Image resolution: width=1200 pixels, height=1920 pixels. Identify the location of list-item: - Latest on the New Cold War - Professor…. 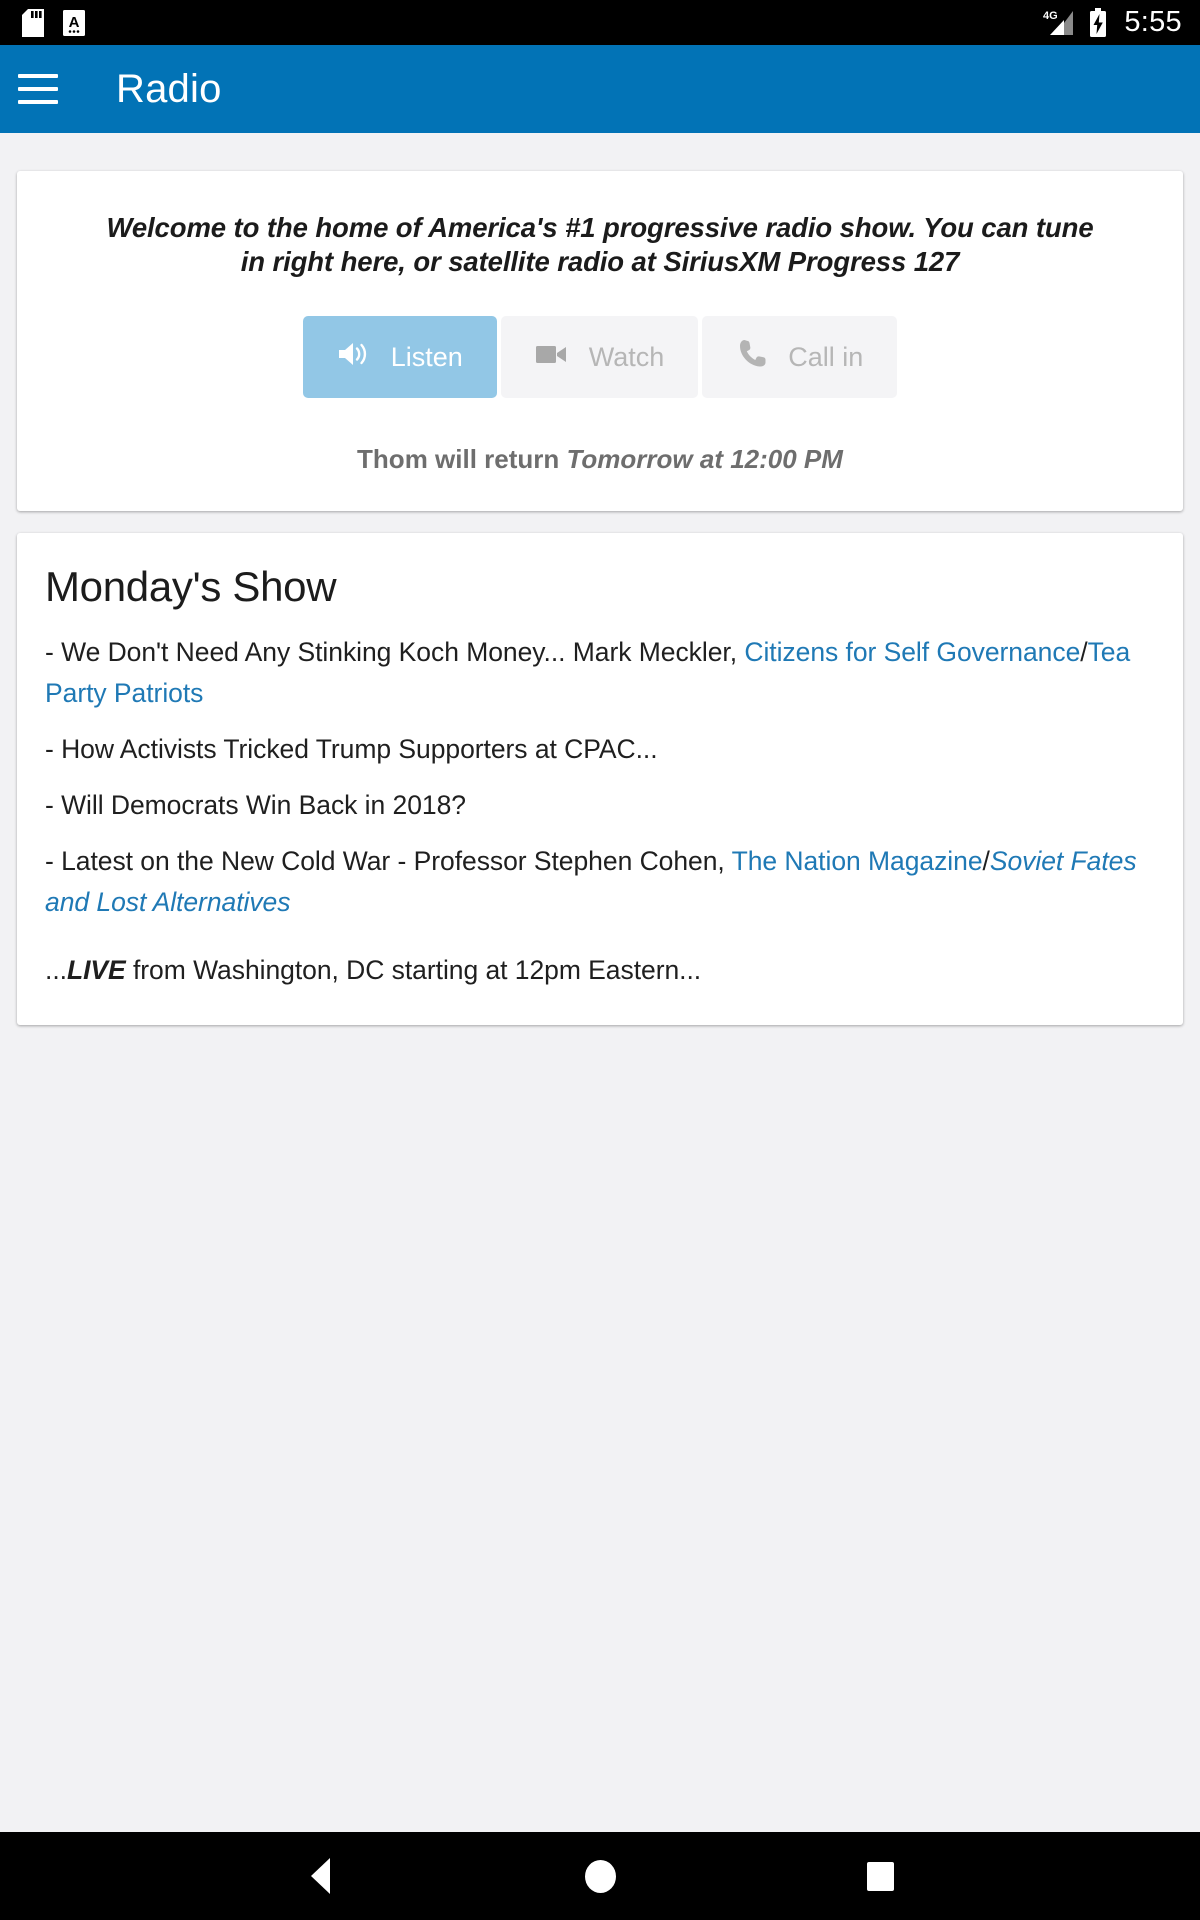
(600, 882).